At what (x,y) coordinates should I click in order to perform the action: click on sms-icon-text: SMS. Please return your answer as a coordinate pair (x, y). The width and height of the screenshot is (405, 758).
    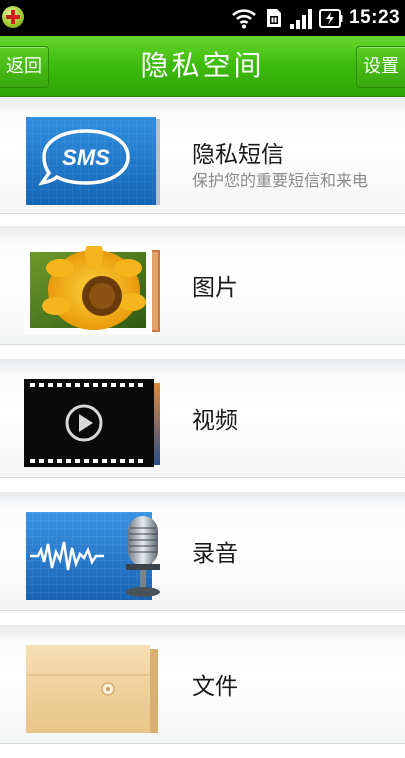
    Looking at the image, I should click on (86, 157).